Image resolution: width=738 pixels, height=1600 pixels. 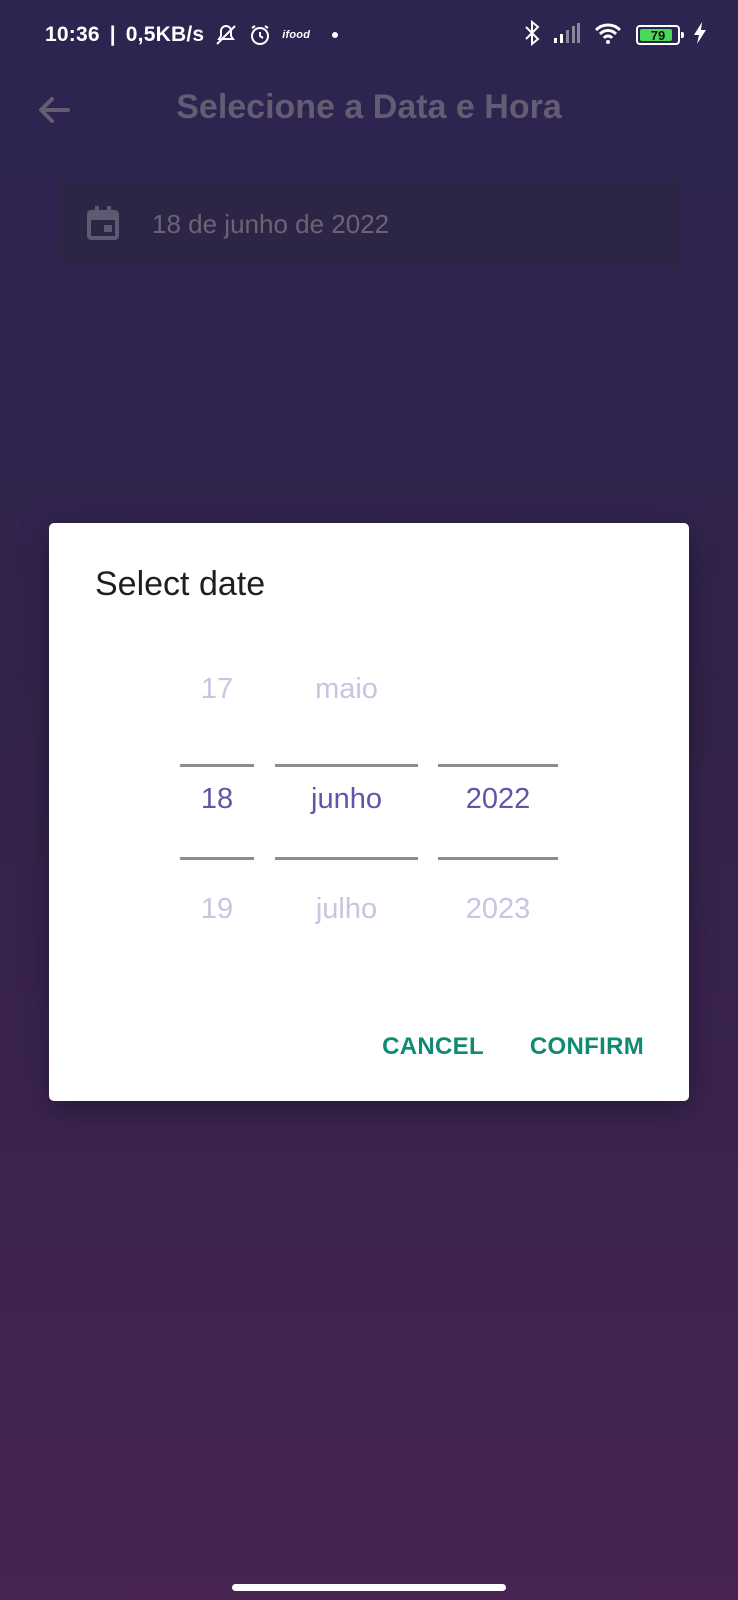 I want to click on status-bar: 10:36 | 0,5KB/s ifood 79, so click(x=369, y=35).